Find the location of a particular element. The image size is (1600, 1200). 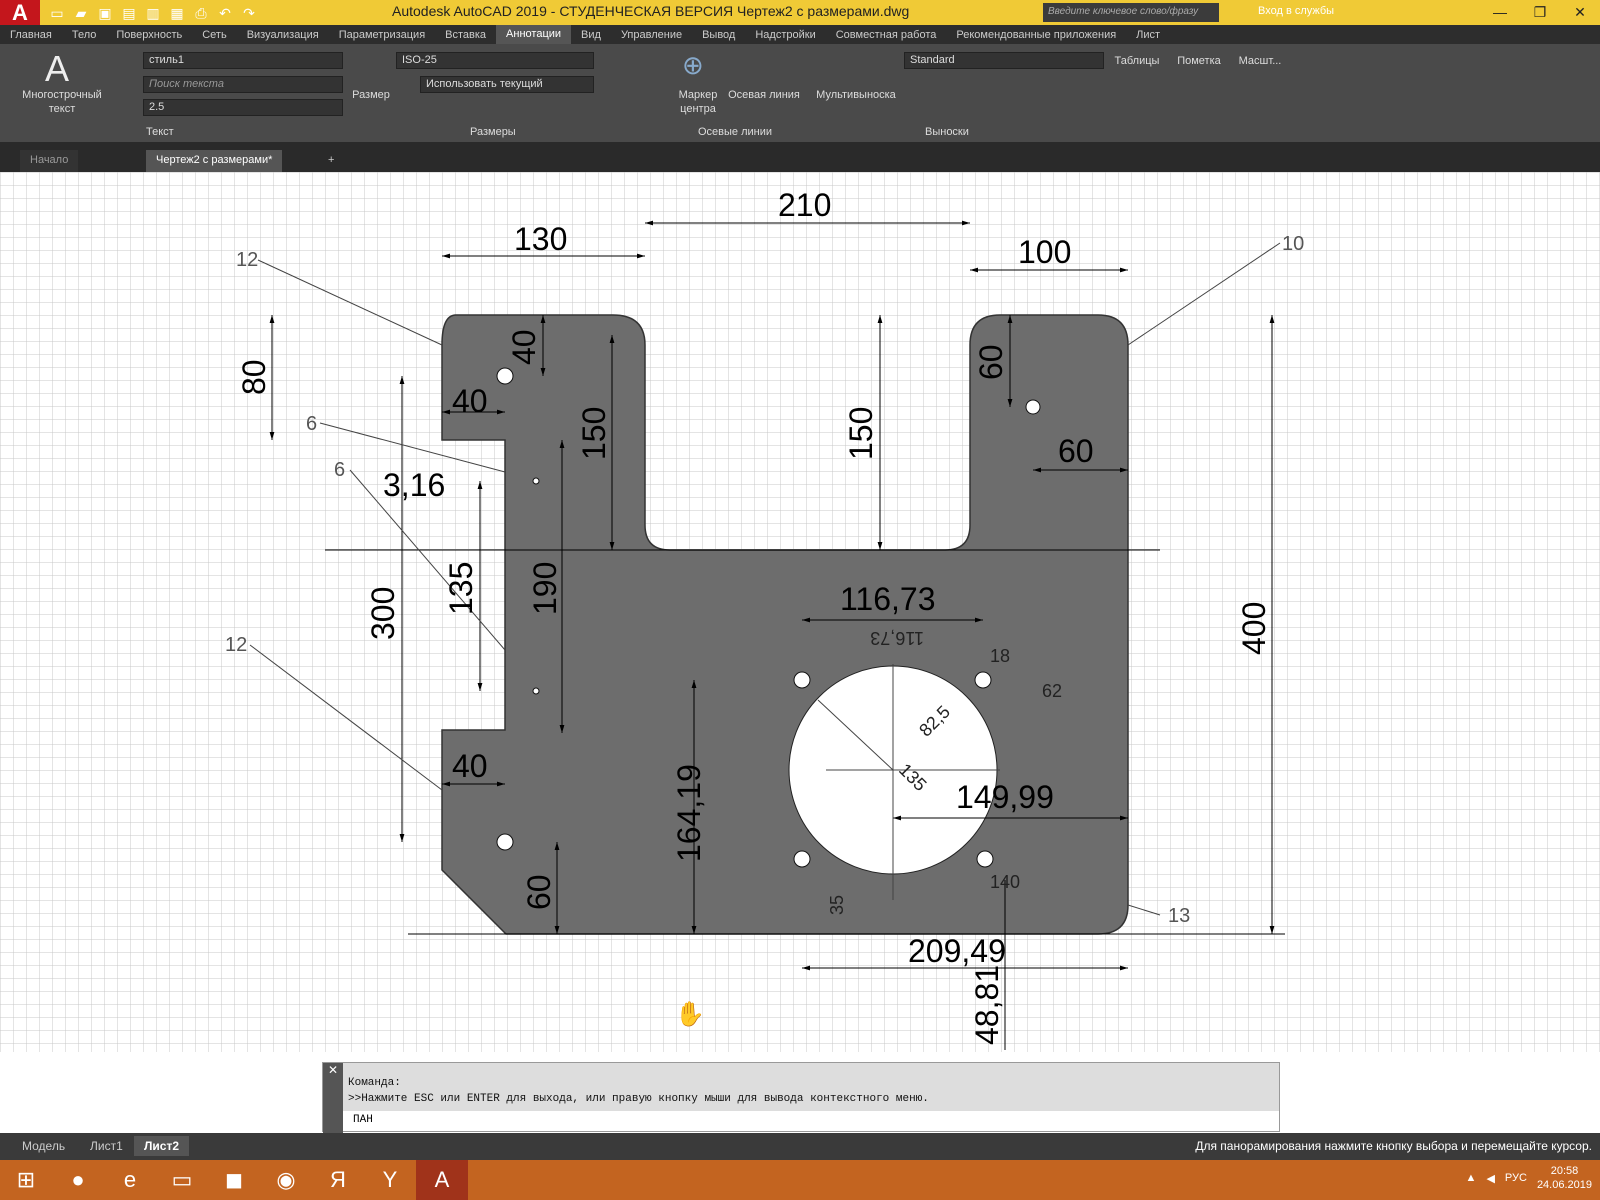

dim-60-bottom: 60 is located at coordinates (539, 892).